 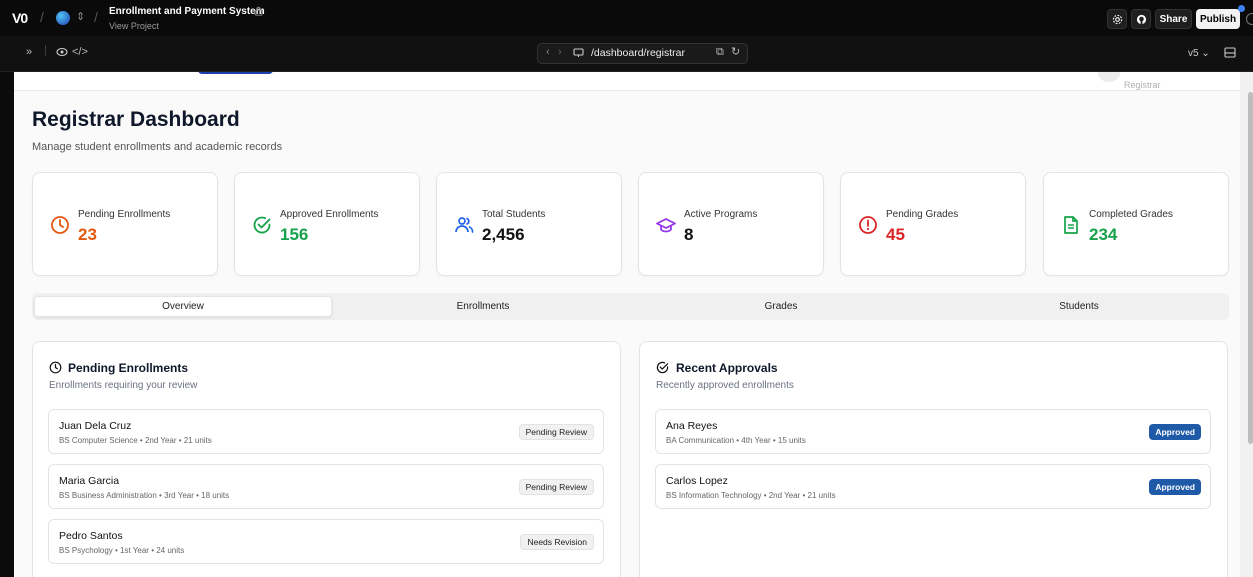 What do you see at coordinates (1241, 8) in the screenshot?
I see `notification-dot` at bounding box center [1241, 8].